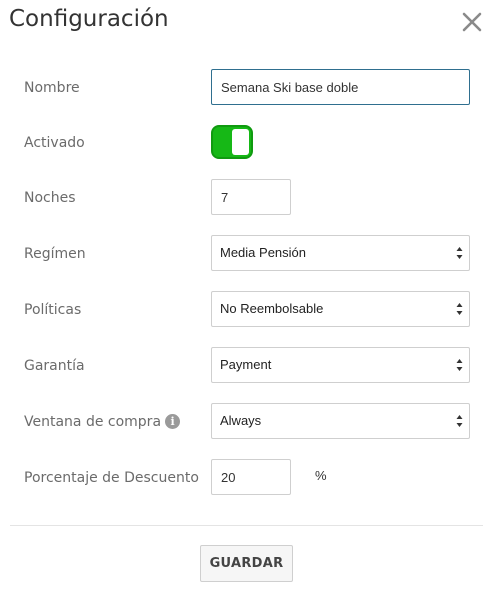 This screenshot has height=595, width=495. Describe the element at coordinates (53, 310) in the screenshot. I see `politicas-label: Políticas` at that location.